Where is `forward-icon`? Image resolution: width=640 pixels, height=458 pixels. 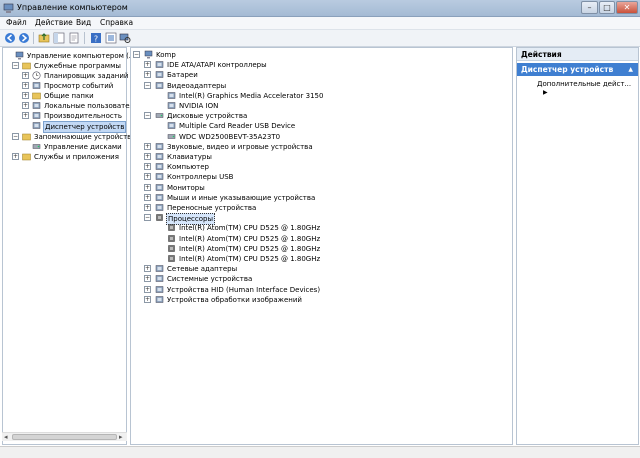
forward-icon is located at coordinates (24, 38).